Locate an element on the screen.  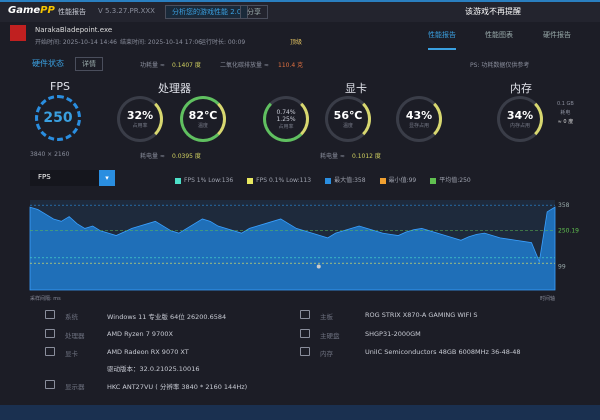
share-button: 分享 is located at coordinates (254, 12).